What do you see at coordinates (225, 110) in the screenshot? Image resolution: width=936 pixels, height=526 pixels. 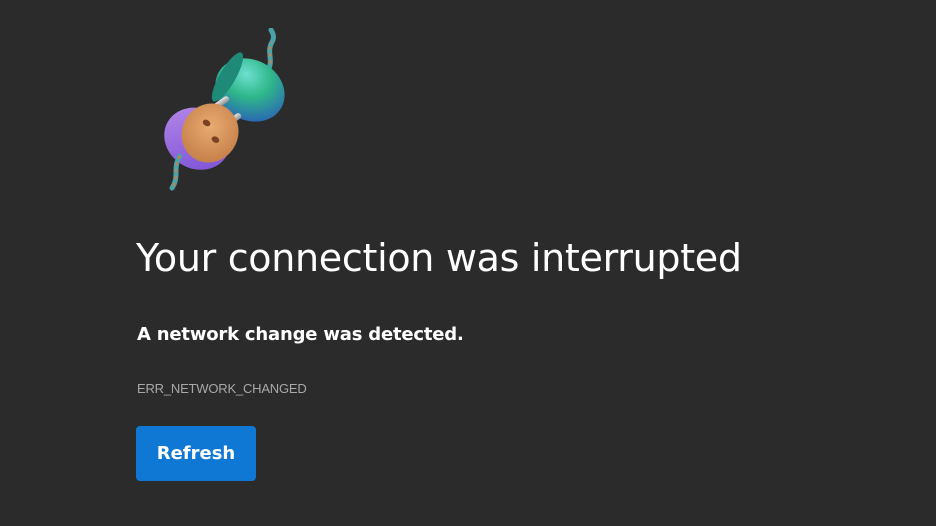 I see `unplugged-plug-icon` at bounding box center [225, 110].